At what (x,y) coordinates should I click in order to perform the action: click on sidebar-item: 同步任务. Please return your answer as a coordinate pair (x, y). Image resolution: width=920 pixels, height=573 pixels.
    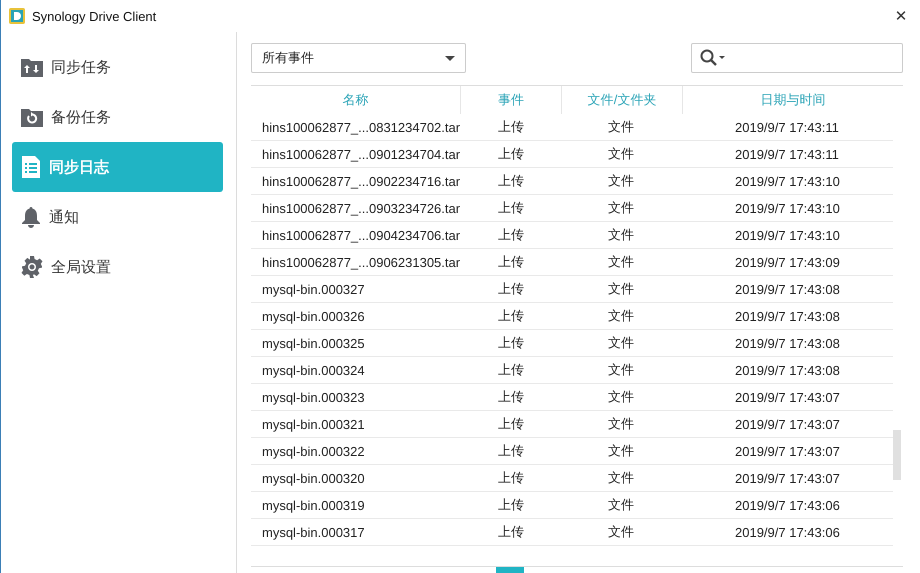
    Looking at the image, I should click on (117, 67).